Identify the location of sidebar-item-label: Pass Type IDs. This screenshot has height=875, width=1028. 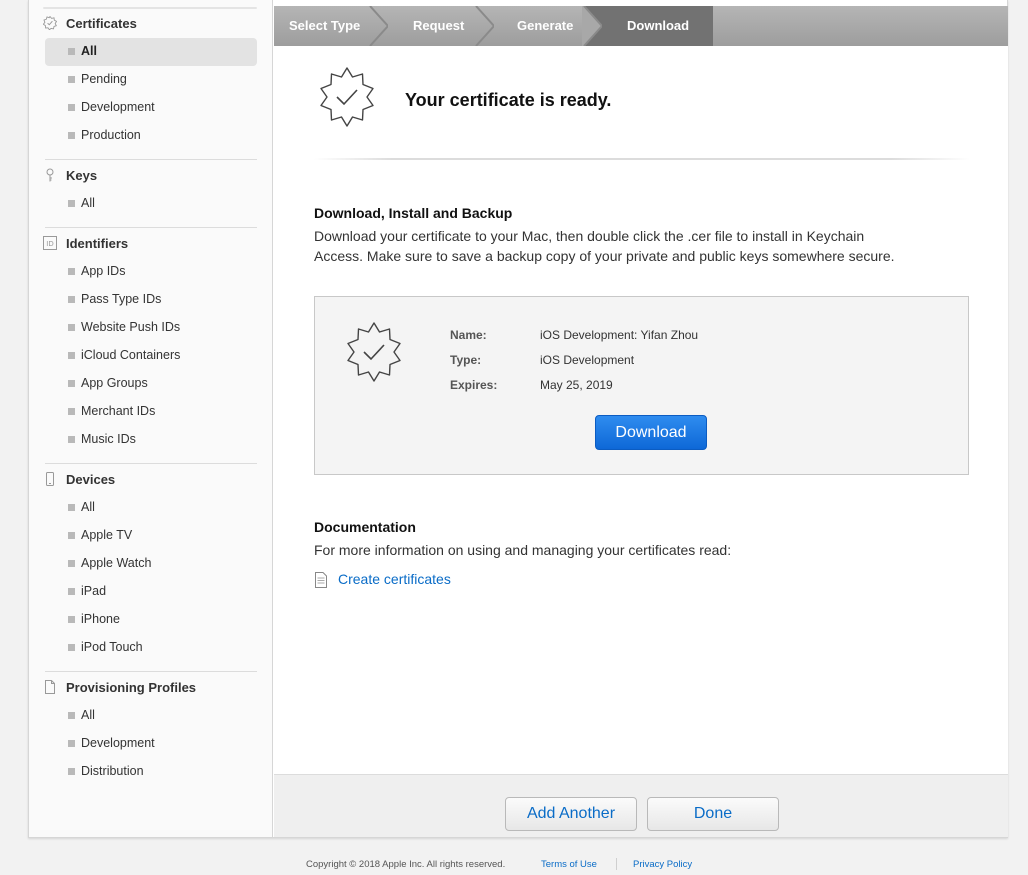
(121, 299).